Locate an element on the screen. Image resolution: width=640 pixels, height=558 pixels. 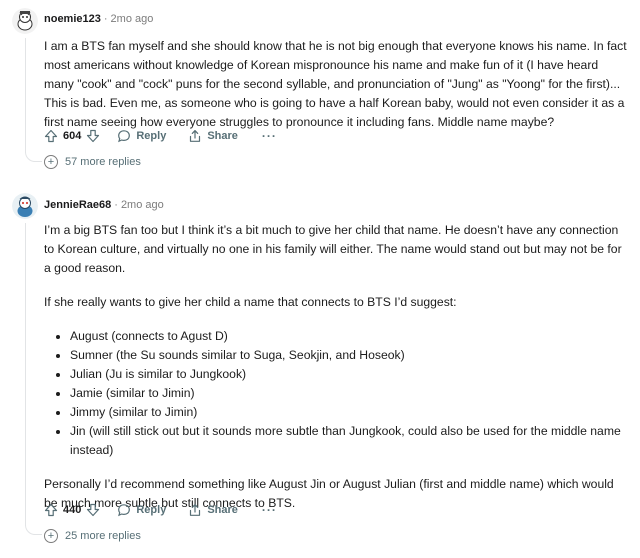
more-replies-label: 25 more replies is located at coordinates (103, 536).